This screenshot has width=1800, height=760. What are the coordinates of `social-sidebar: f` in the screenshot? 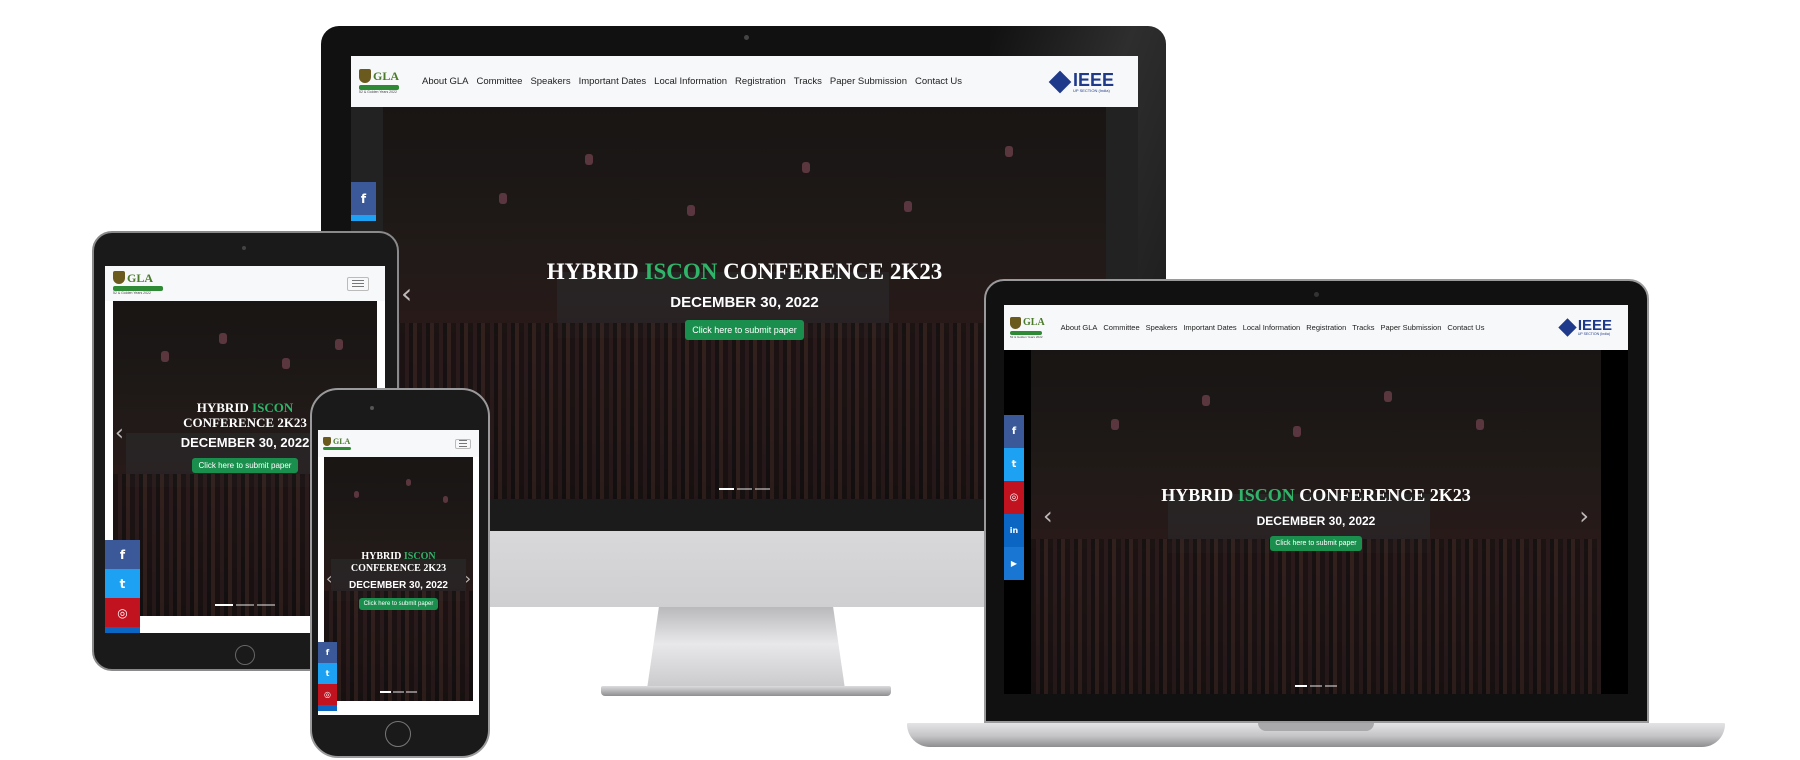 It's located at (363, 201).